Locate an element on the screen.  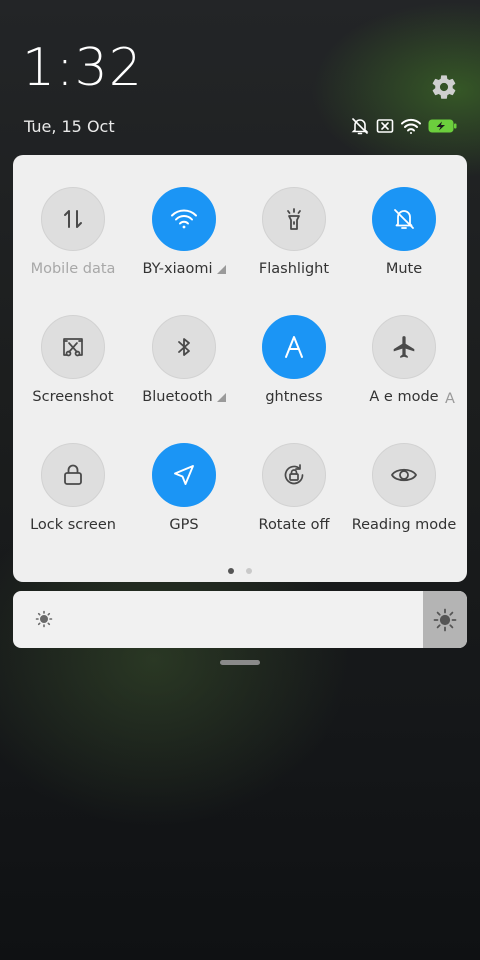
airplane-icon is located at coordinates (404, 347).